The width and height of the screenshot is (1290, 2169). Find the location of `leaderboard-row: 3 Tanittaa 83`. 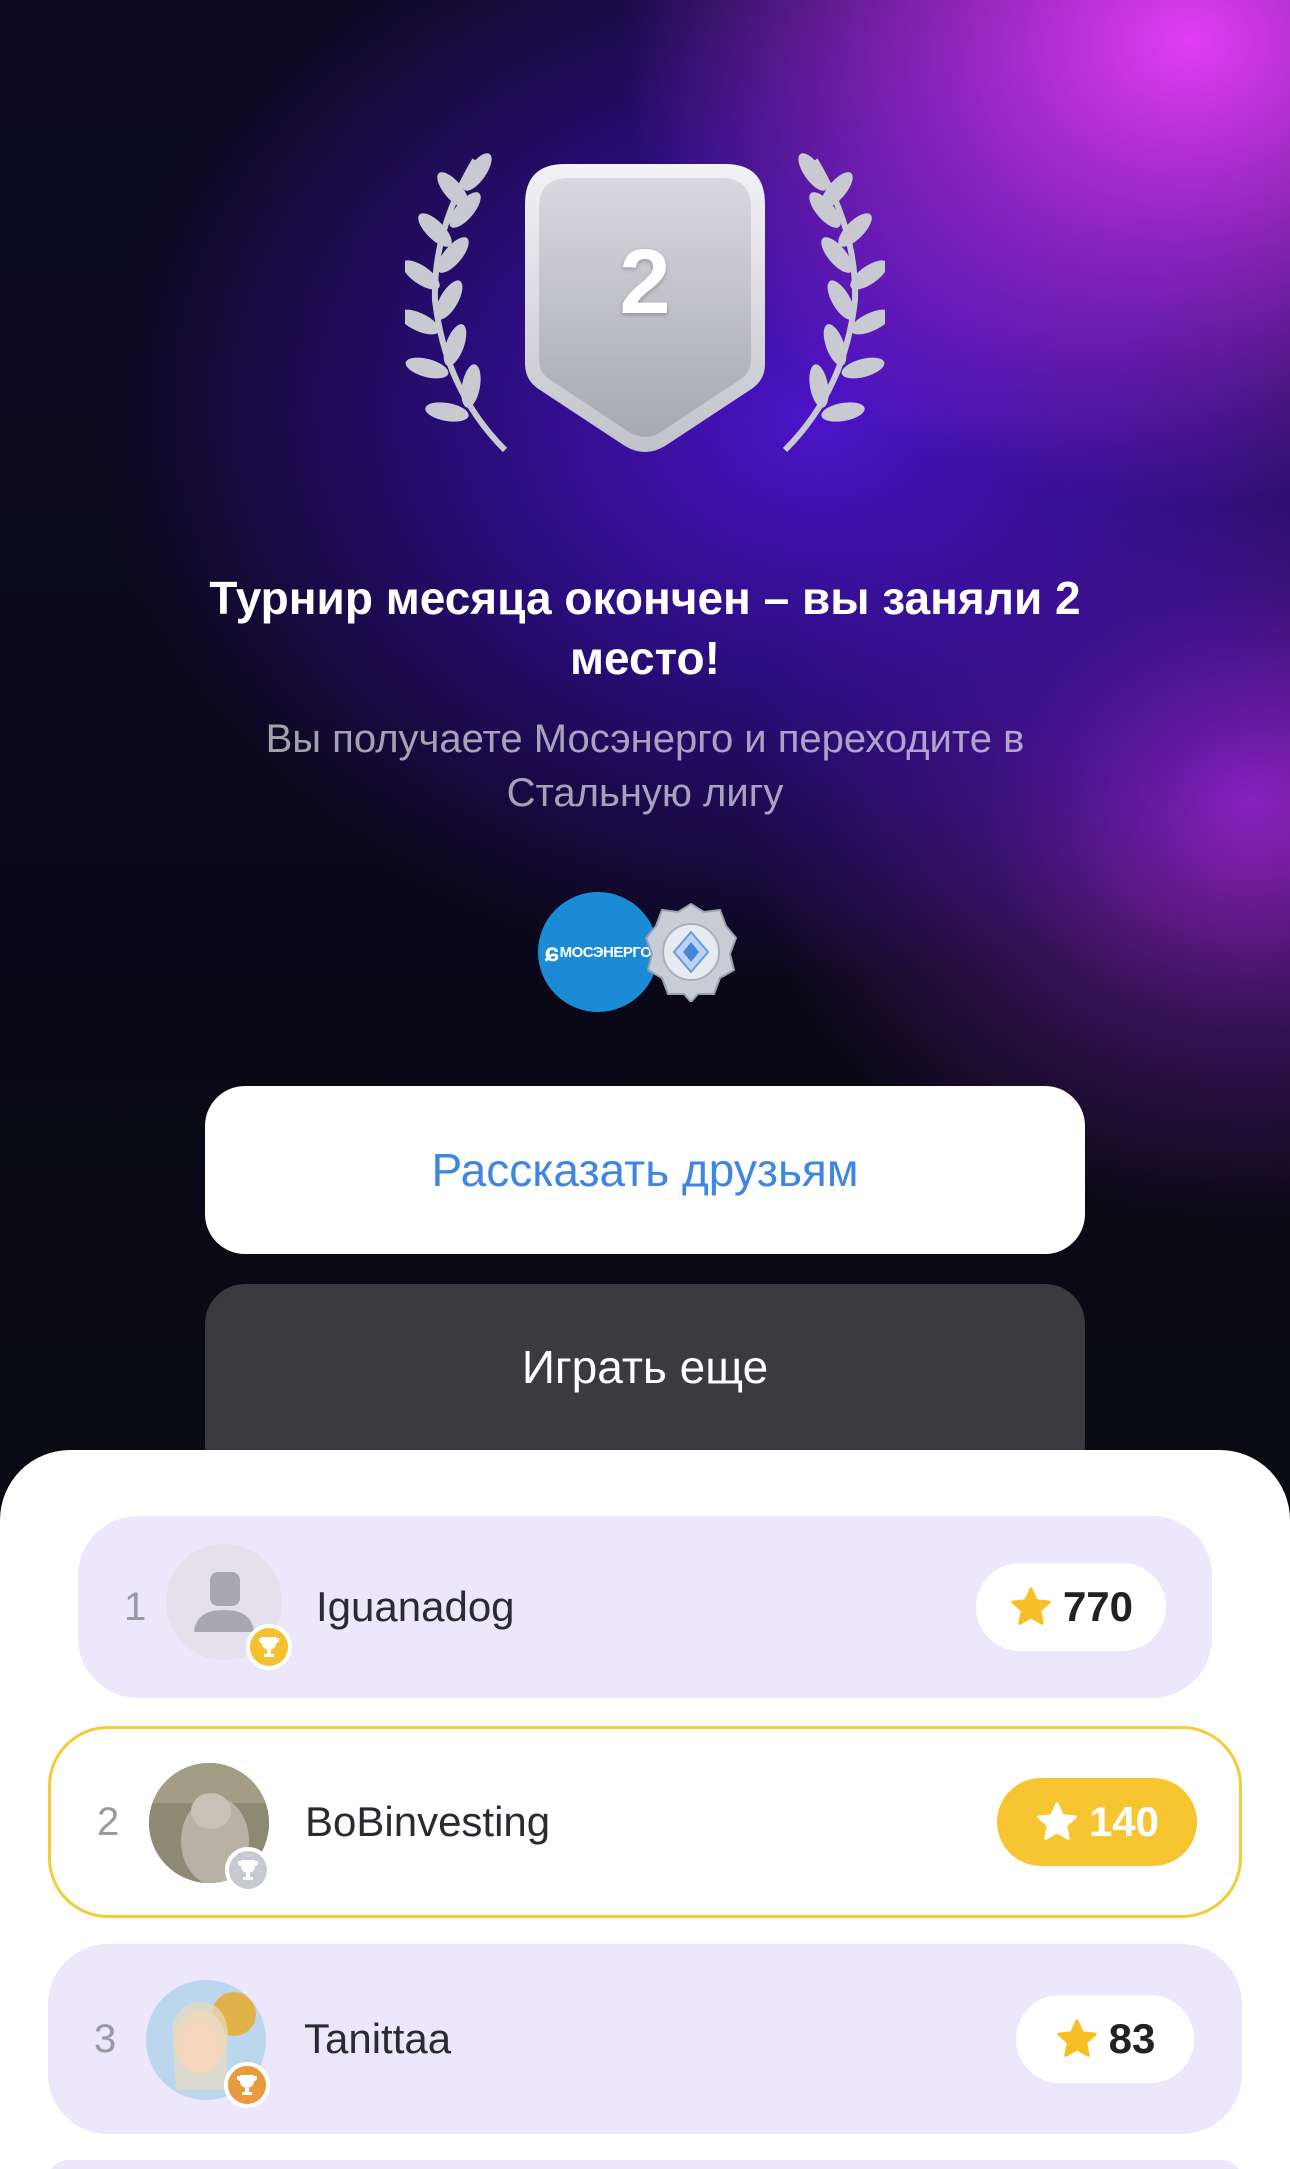

leaderboard-row: 3 Tanittaa 83 is located at coordinates (645, 2039).